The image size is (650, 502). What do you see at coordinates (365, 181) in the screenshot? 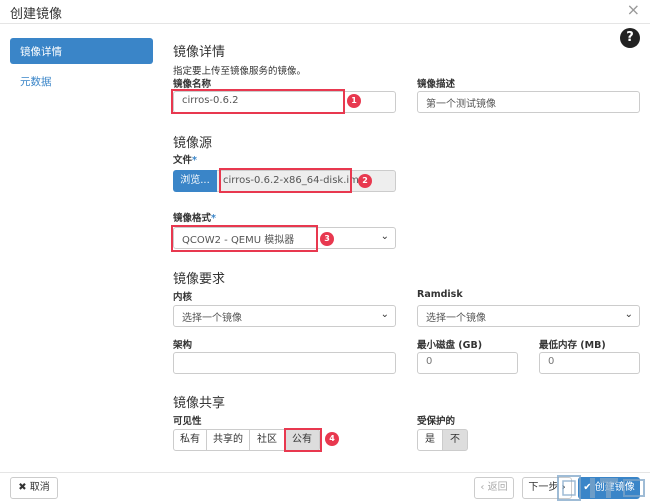
I see `callout-badge-2: 2` at bounding box center [365, 181].